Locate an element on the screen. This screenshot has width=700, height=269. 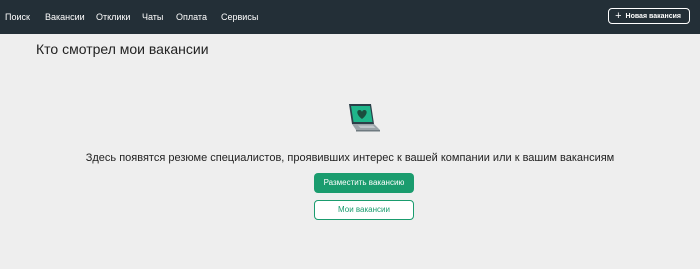
new-vacancy-button: + Новая вакансия is located at coordinates (649, 16).